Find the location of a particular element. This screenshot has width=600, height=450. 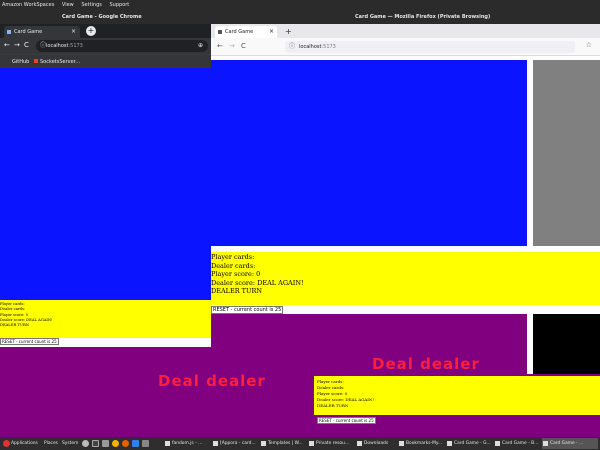

chrome-icon is located at coordinates (115, 443).